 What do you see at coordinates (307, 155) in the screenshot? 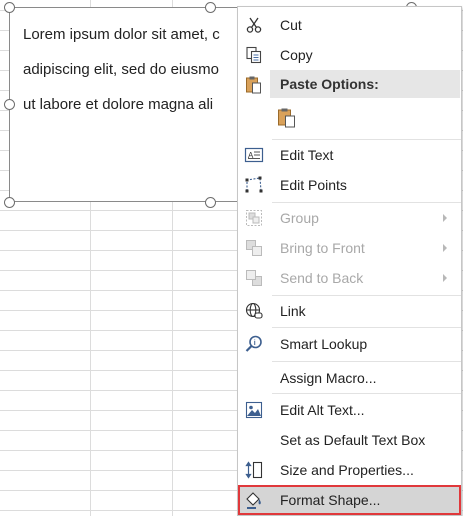
I see `menu-item-label: Edit Text` at bounding box center [307, 155].